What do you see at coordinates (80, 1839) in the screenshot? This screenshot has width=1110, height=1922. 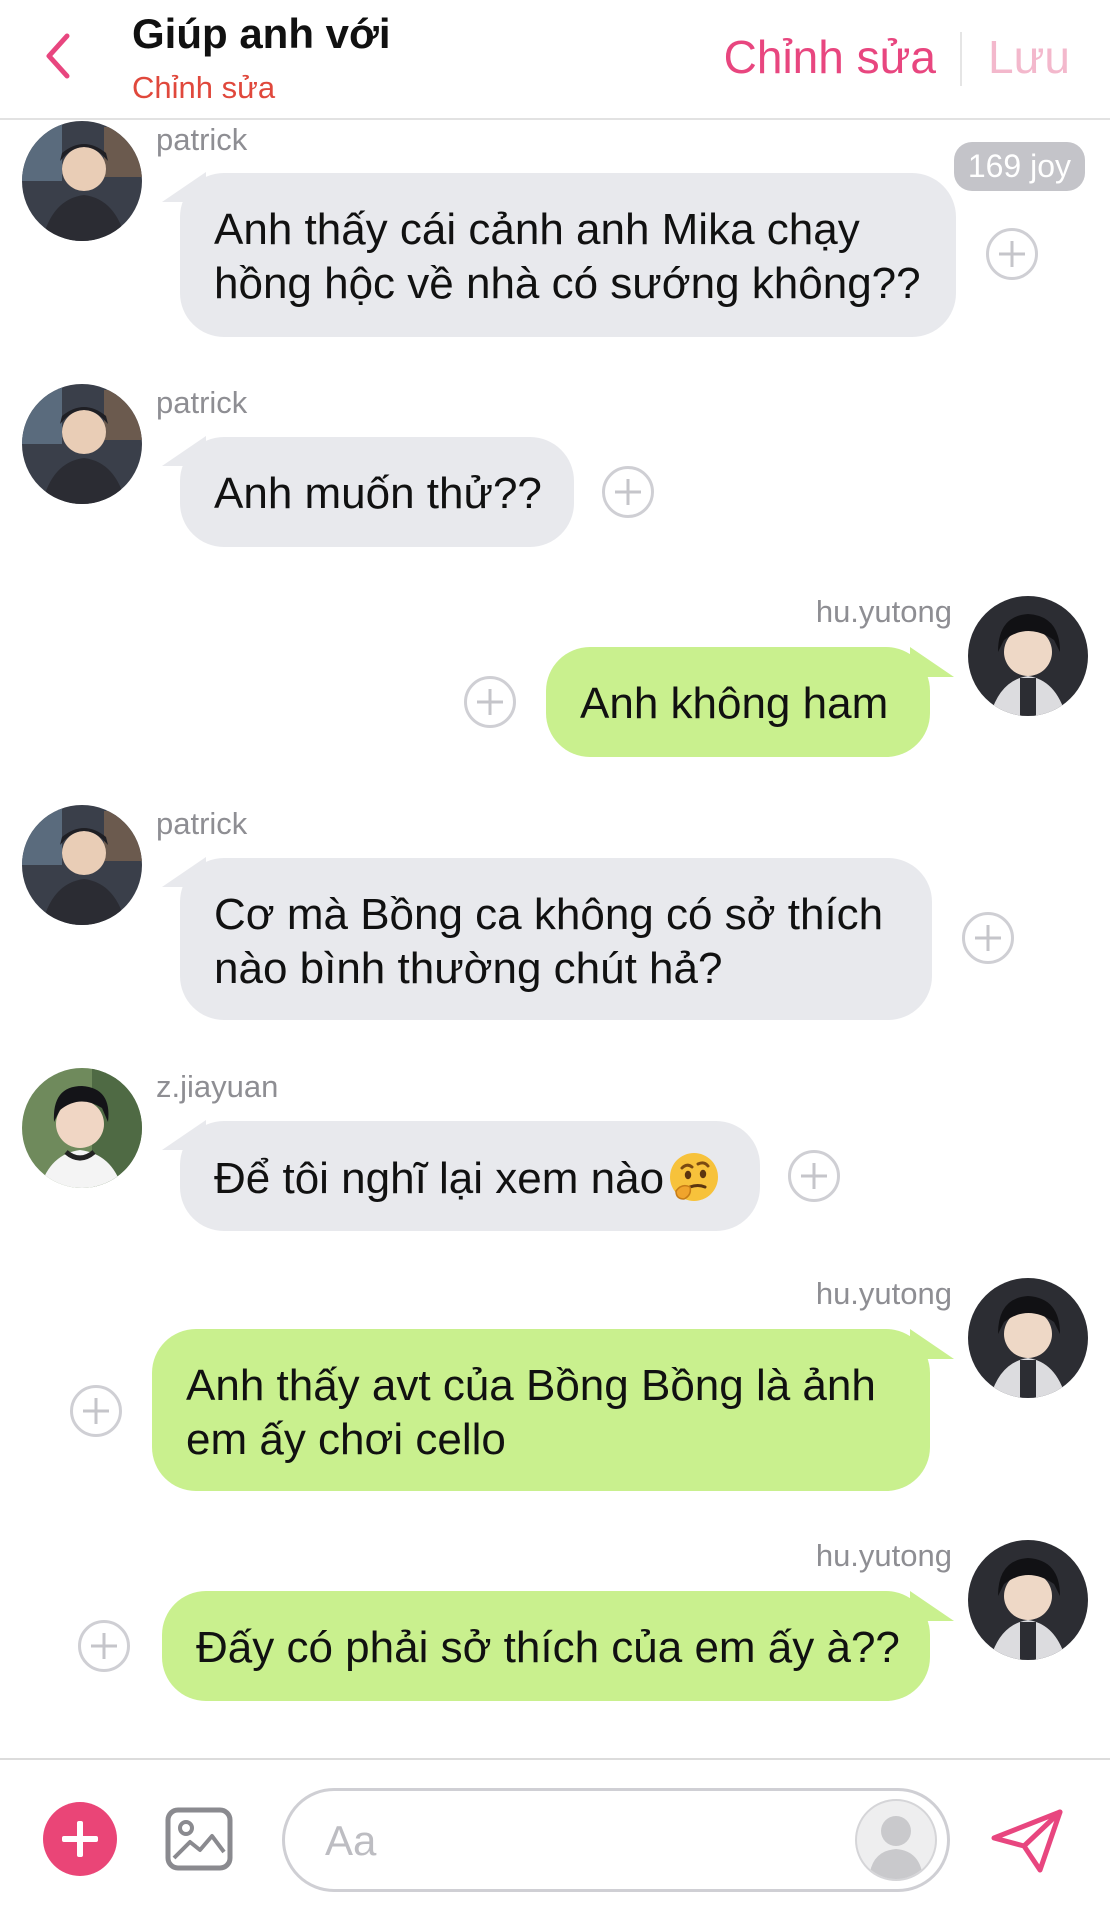 I see `add-attachment-button` at bounding box center [80, 1839].